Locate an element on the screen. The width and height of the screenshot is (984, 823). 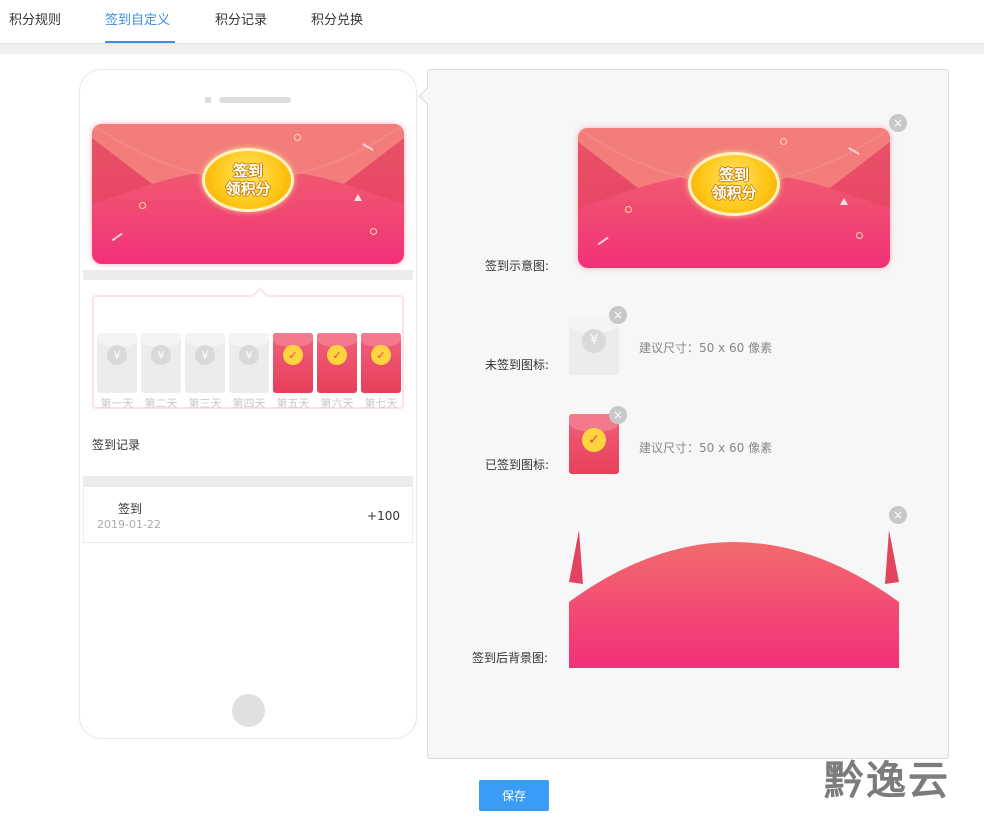
day-label: 第六天 is located at coordinates (337, 403).